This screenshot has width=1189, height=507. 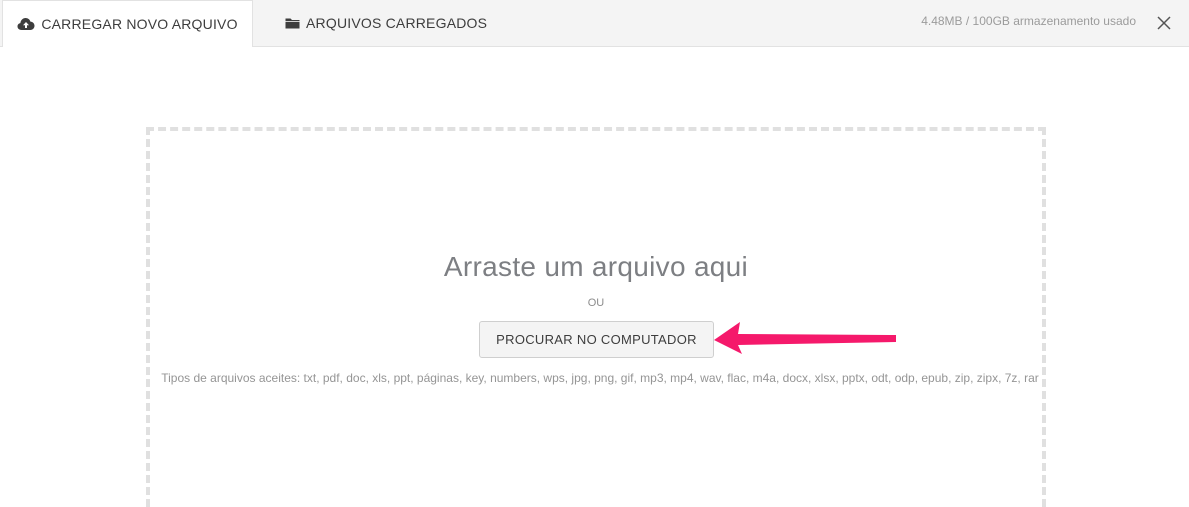 What do you see at coordinates (292, 23) in the screenshot?
I see `folder-icon` at bounding box center [292, 23].